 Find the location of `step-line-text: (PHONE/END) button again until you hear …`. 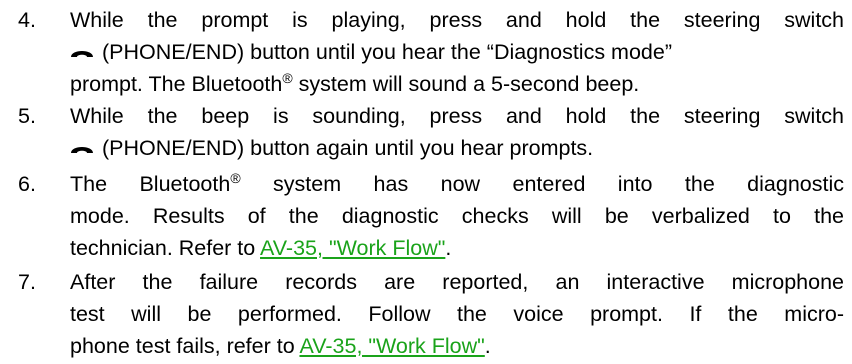

step-line-text: (PHONE/END) button again until you hear … is located at coordinates (348, 148).